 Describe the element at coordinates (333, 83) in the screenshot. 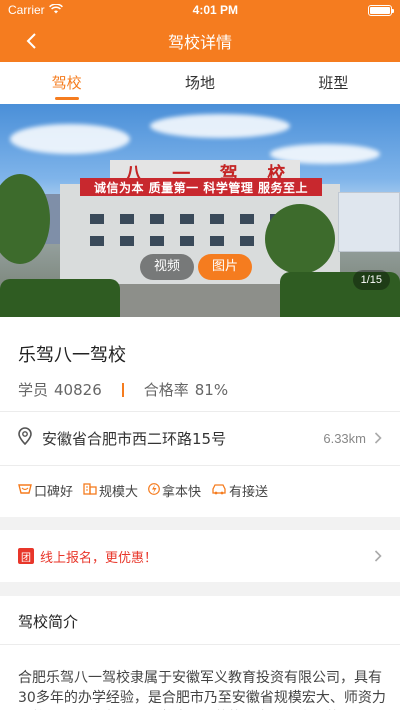

I see `tab-class-type: 班型` at that location.